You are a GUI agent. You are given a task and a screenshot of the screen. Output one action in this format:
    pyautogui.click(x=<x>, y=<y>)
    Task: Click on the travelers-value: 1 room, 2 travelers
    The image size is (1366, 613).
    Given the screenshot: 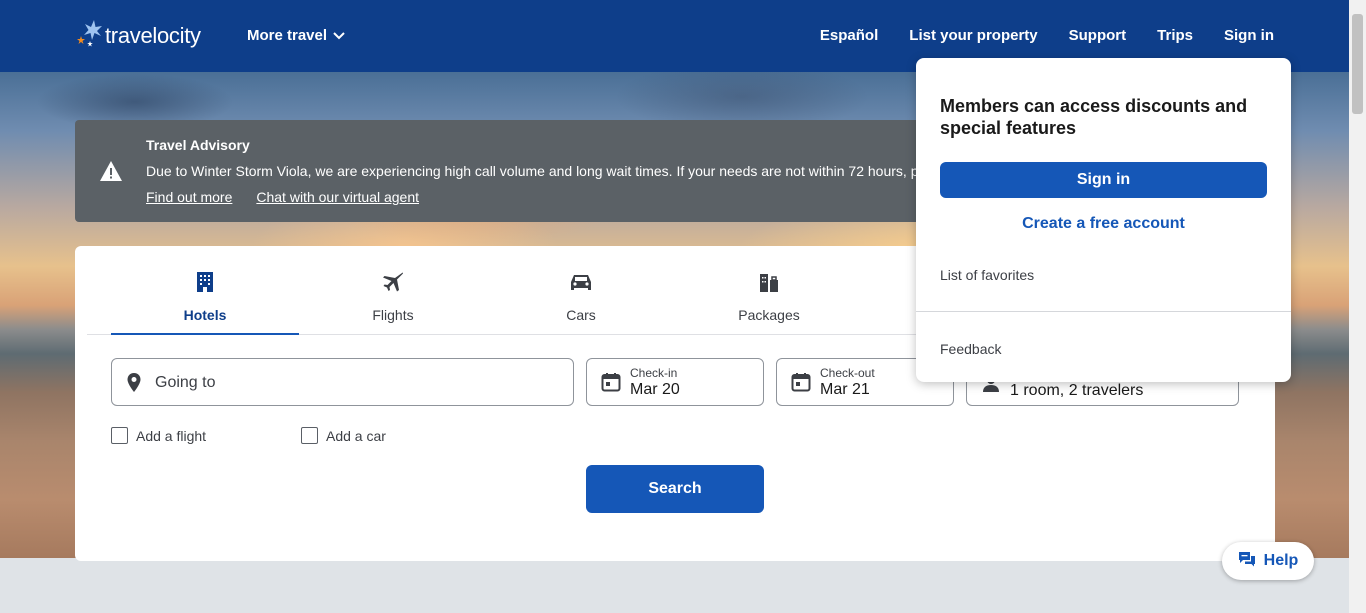 What is the action you would take?
    pyautogui.click(x=1077, y=390)
    